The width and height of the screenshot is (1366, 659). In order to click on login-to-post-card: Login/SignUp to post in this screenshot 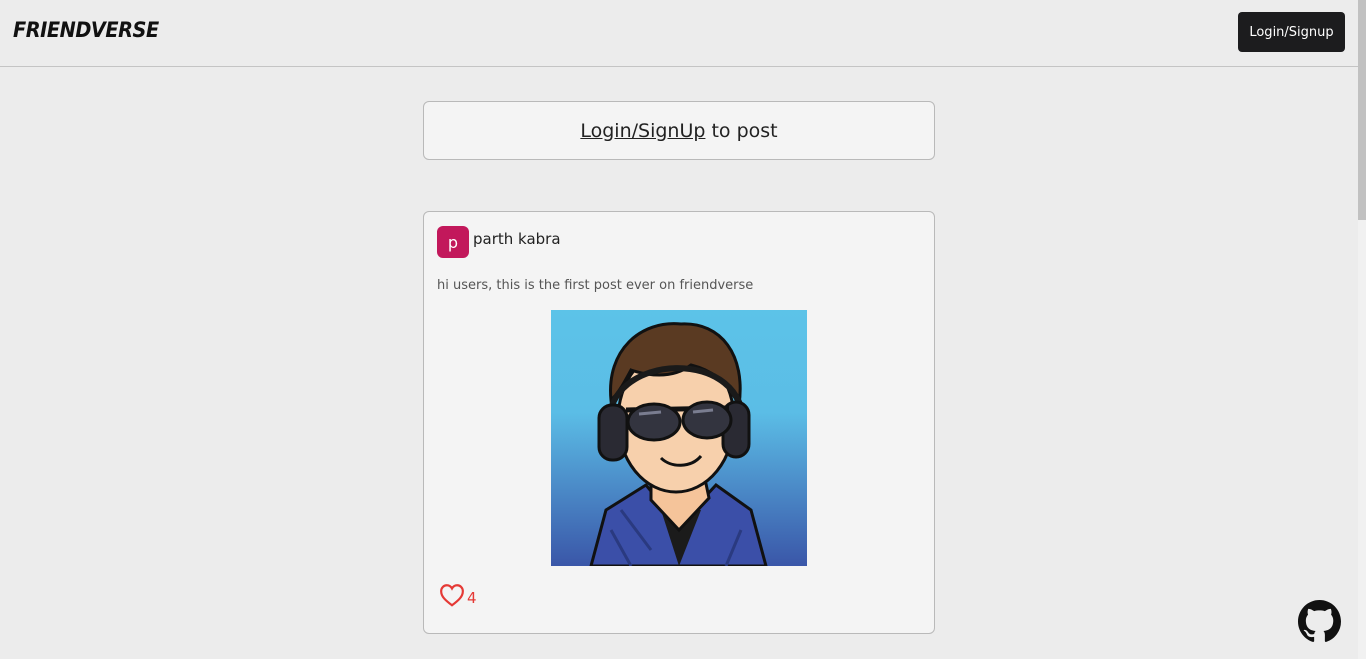, I will do `click(679, 130)`.